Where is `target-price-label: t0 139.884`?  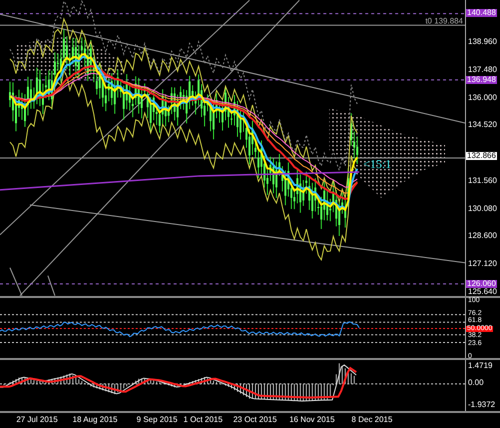
target-price-label: t0 139.884 is located at coordinates (444, 21).